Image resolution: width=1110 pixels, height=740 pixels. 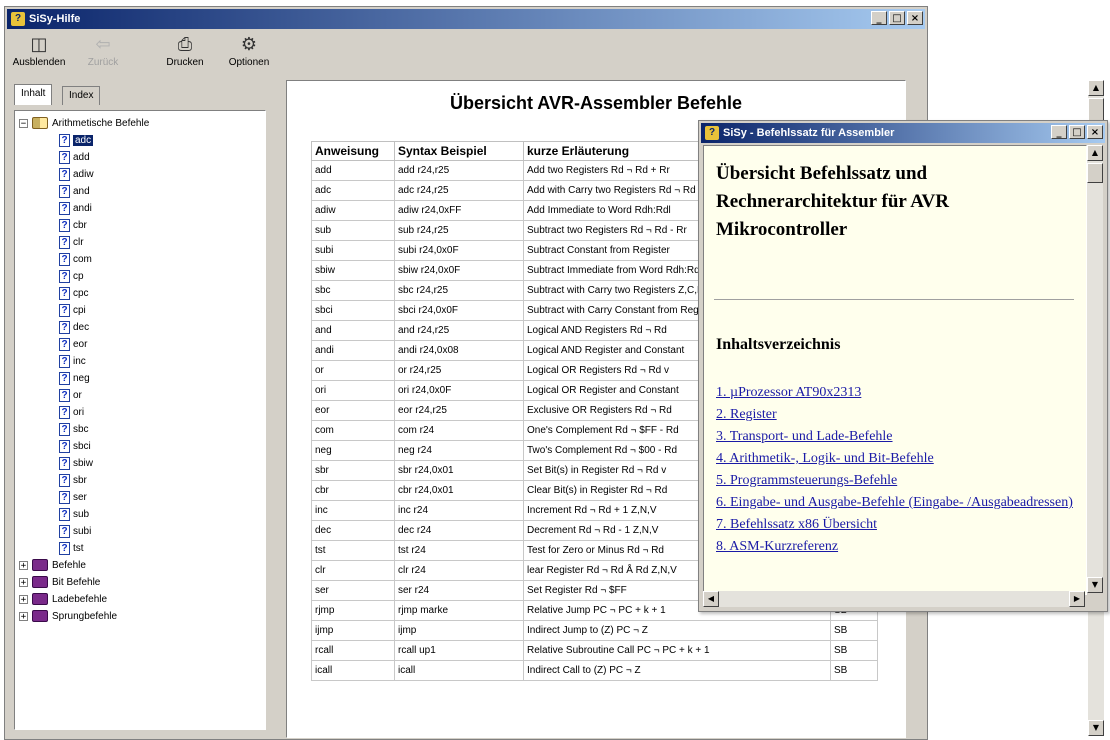 I want to click on minimize-button: _, so click(x=879, y=18).